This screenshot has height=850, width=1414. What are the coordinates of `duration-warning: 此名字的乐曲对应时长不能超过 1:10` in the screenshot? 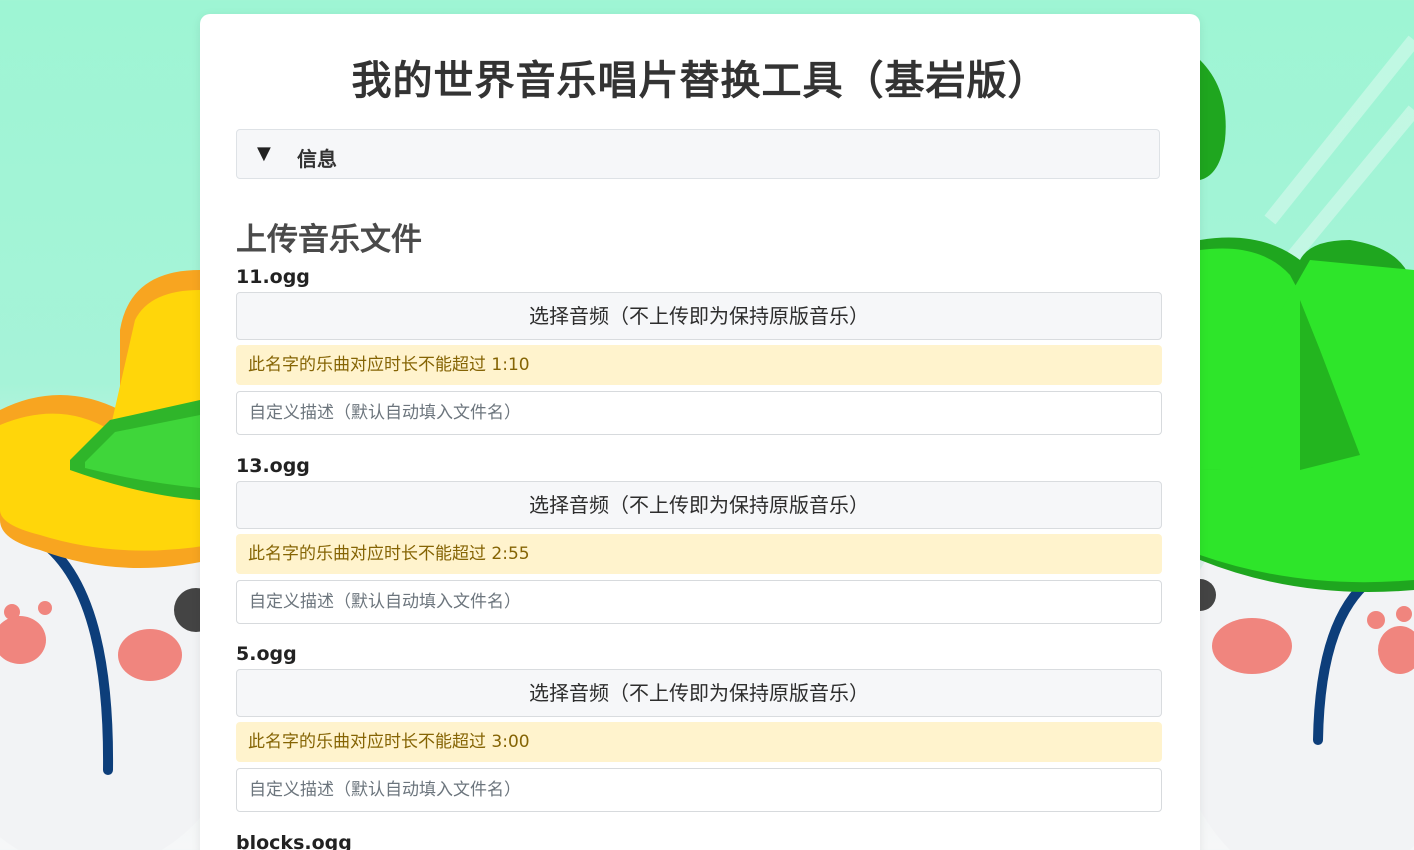 It's located at (699, 365).